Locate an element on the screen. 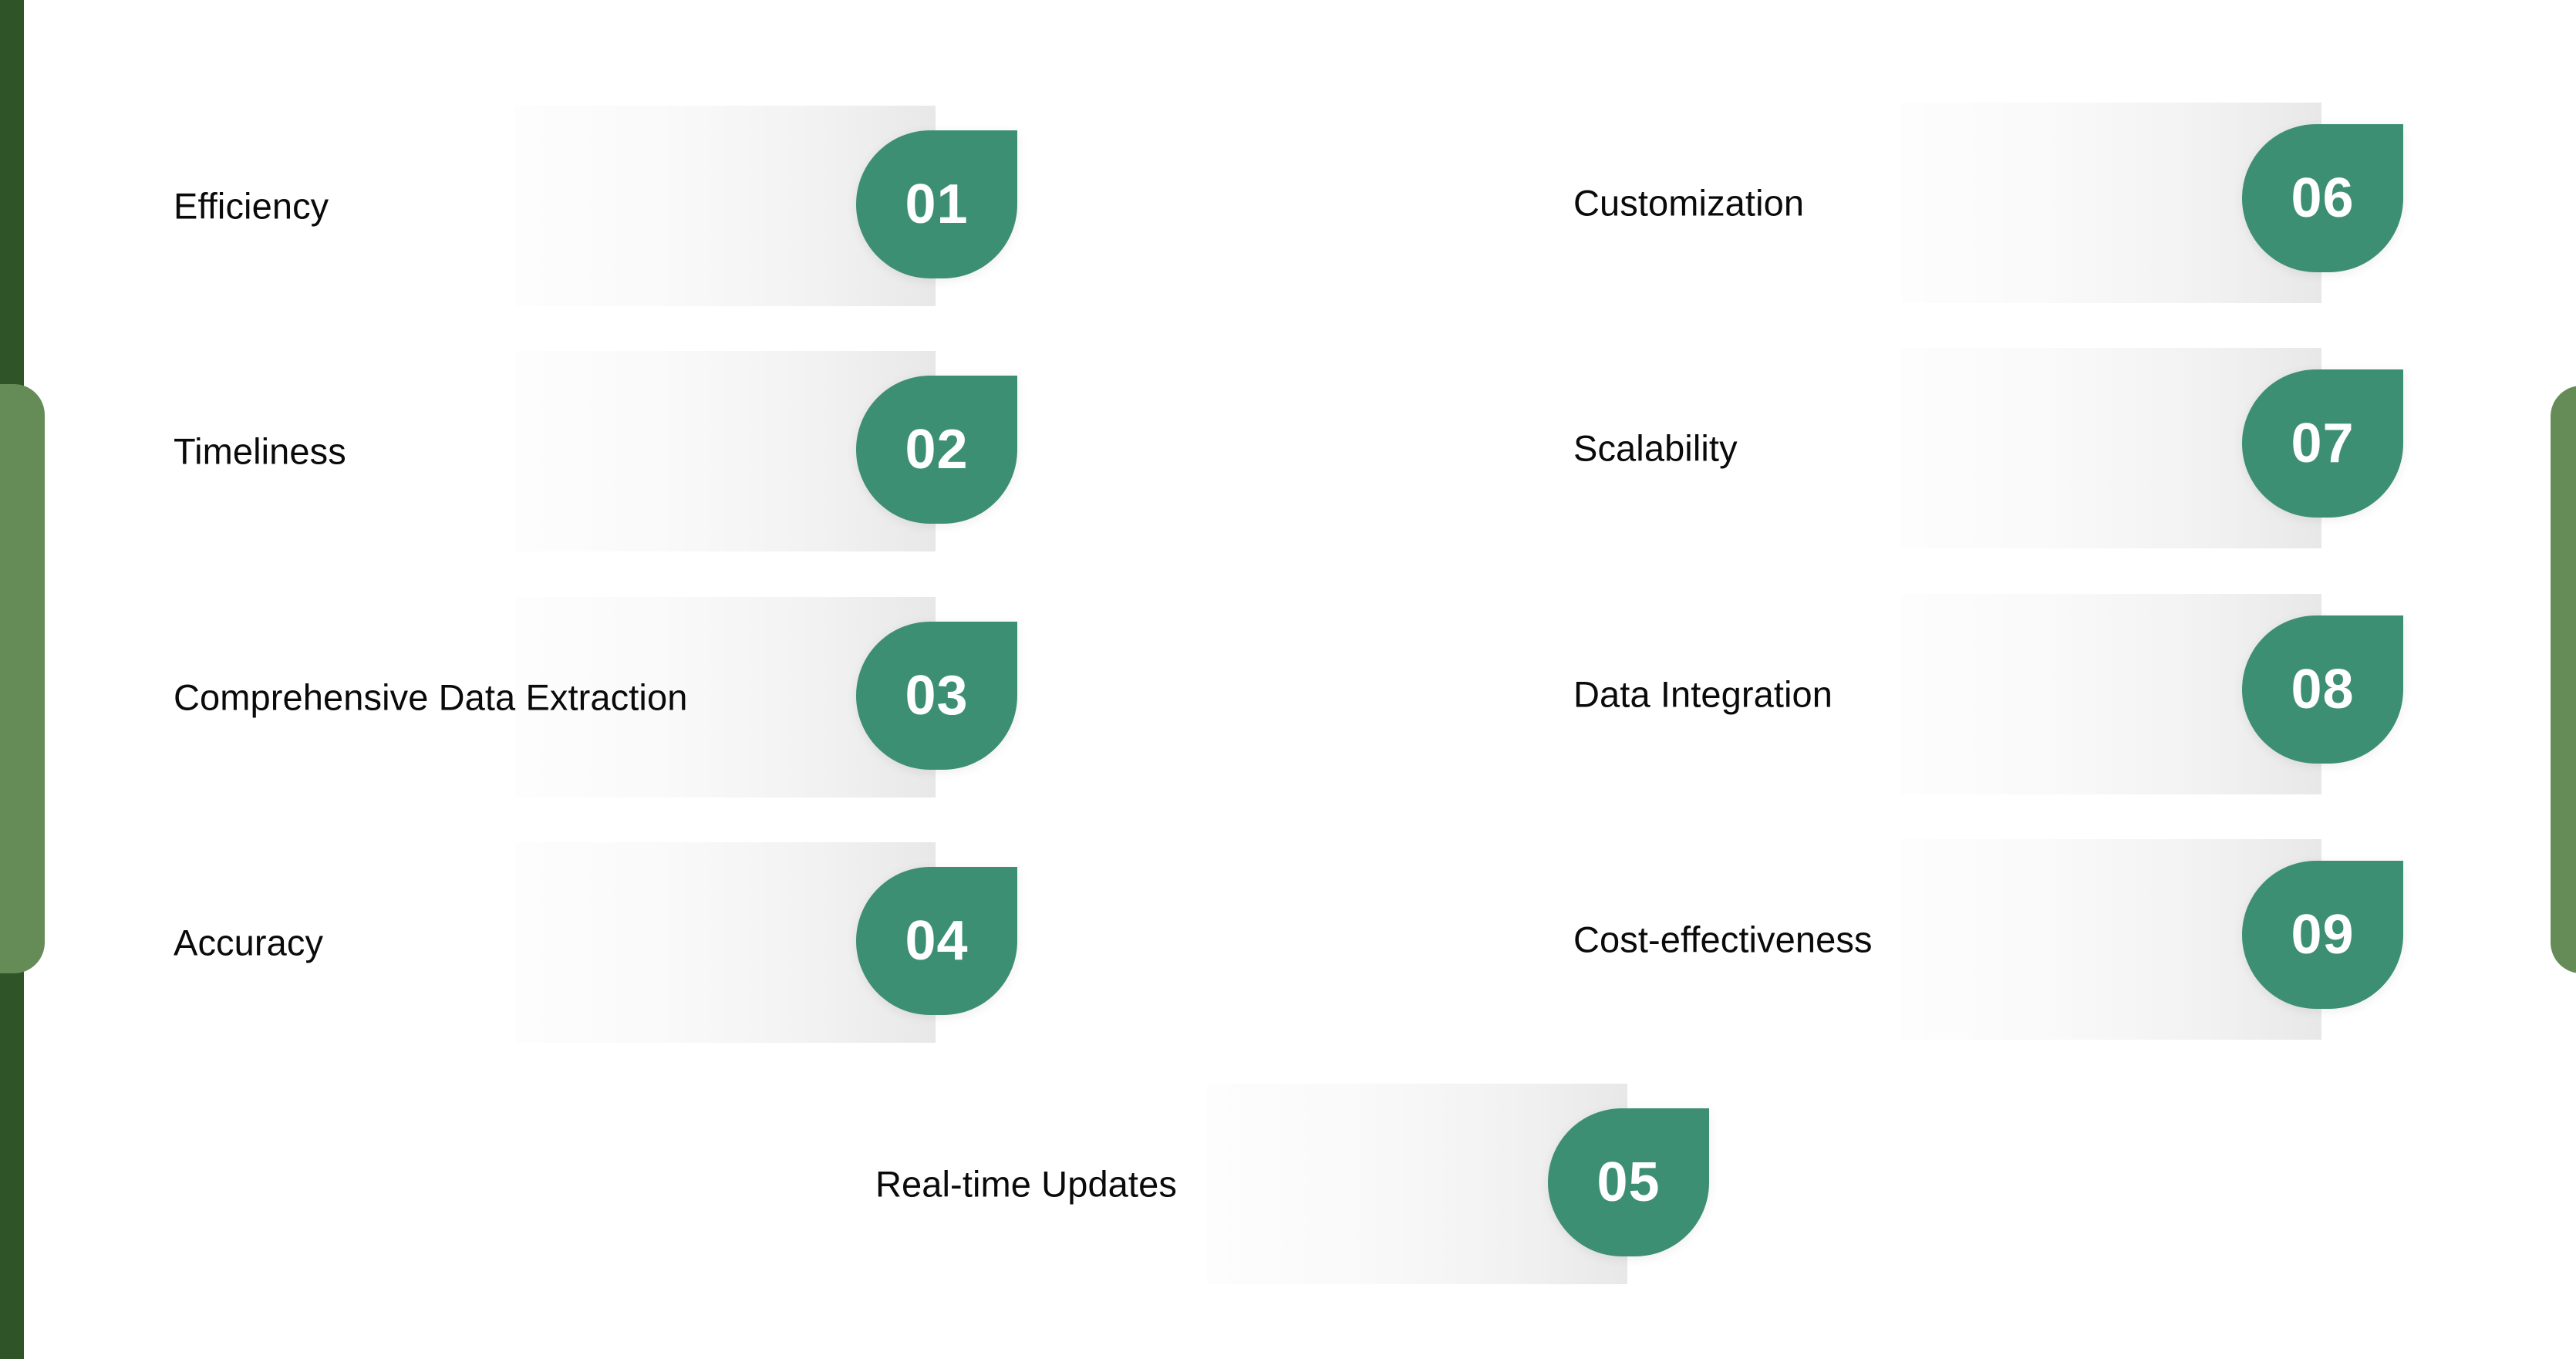 This screenshot has width=2576, height=1359. feature-label: Scalability is located at coordinates (1655, 448).